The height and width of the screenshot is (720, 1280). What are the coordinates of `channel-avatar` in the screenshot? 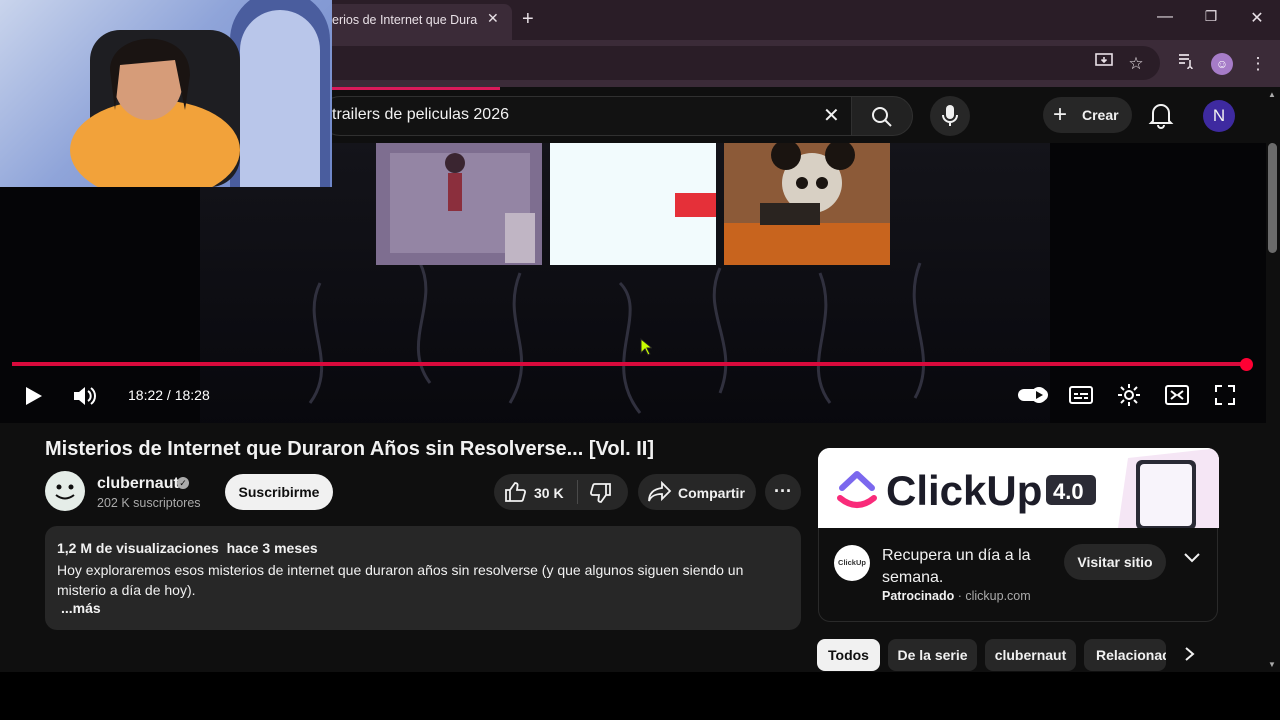 It's located at (65, 491).